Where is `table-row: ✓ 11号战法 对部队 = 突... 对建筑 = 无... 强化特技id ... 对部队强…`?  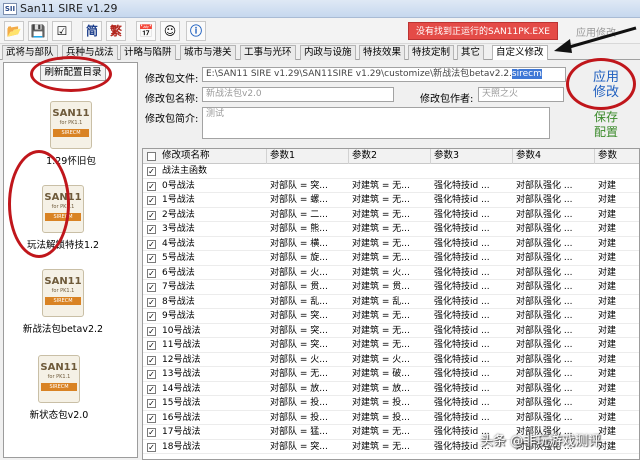 table-row: ✓ 11号战法 对部队 = 突... 对建筑 = 无... 强化特技id ... 对部队强… is located at coordinates (391, 346).